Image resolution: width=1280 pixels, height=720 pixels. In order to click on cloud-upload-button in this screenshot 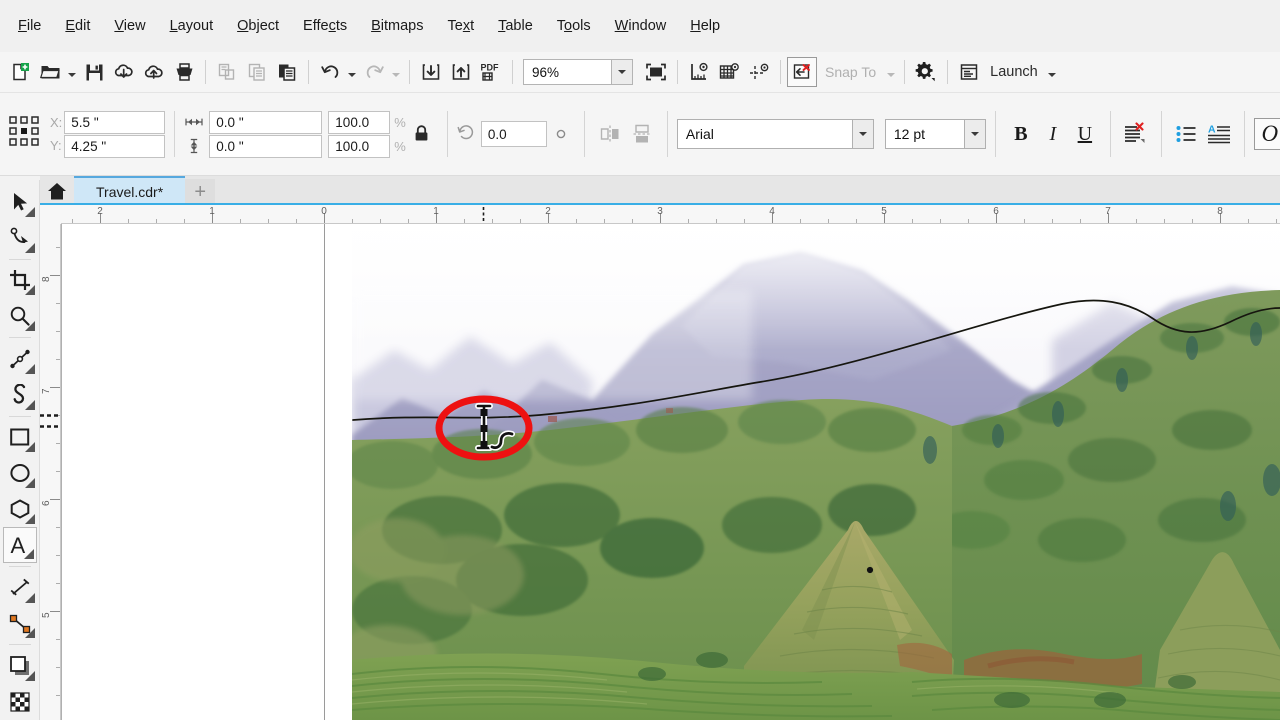, I will do `click(154, 72)`.